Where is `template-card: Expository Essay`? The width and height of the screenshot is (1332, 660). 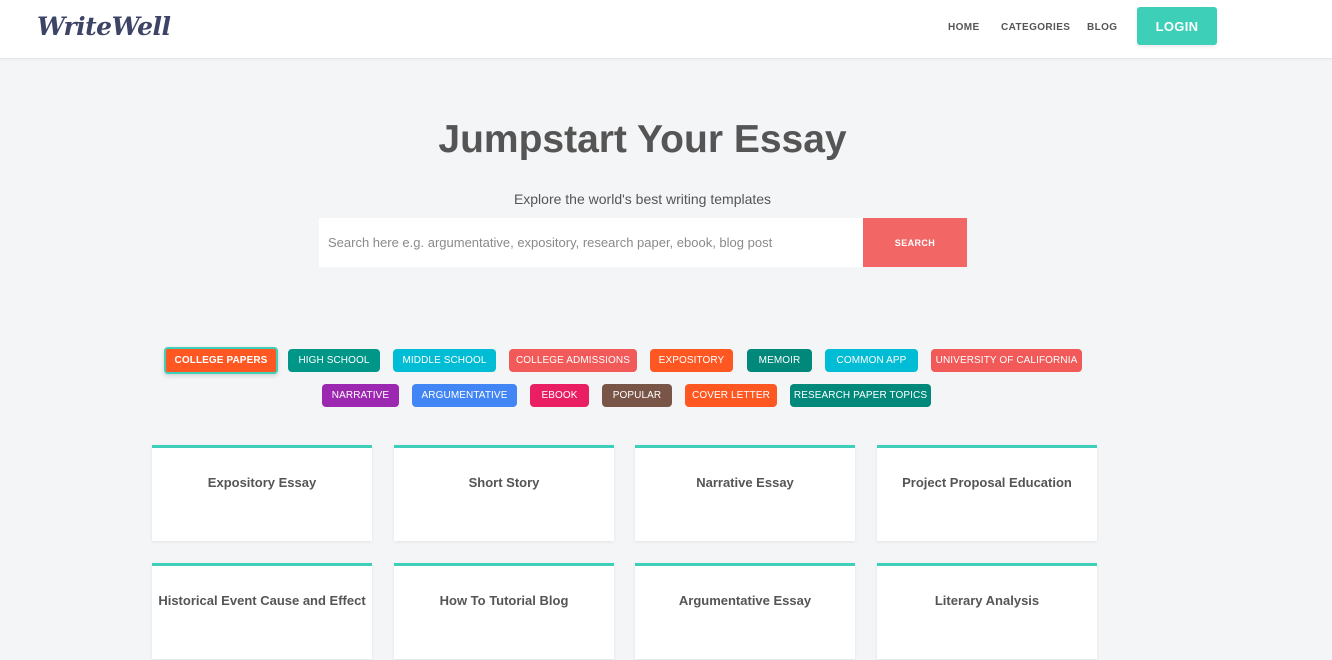 template-card: Expository Essay is located at coordinates (262, 493).